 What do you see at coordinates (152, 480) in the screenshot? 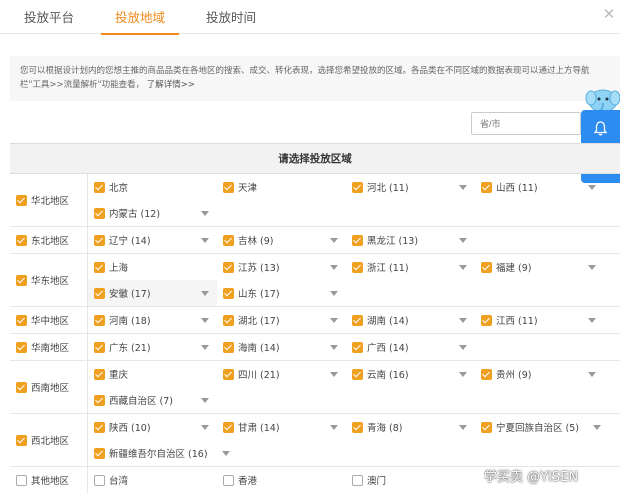
I see `province-checkbox: 台湾` at bounding box center [152, 480].